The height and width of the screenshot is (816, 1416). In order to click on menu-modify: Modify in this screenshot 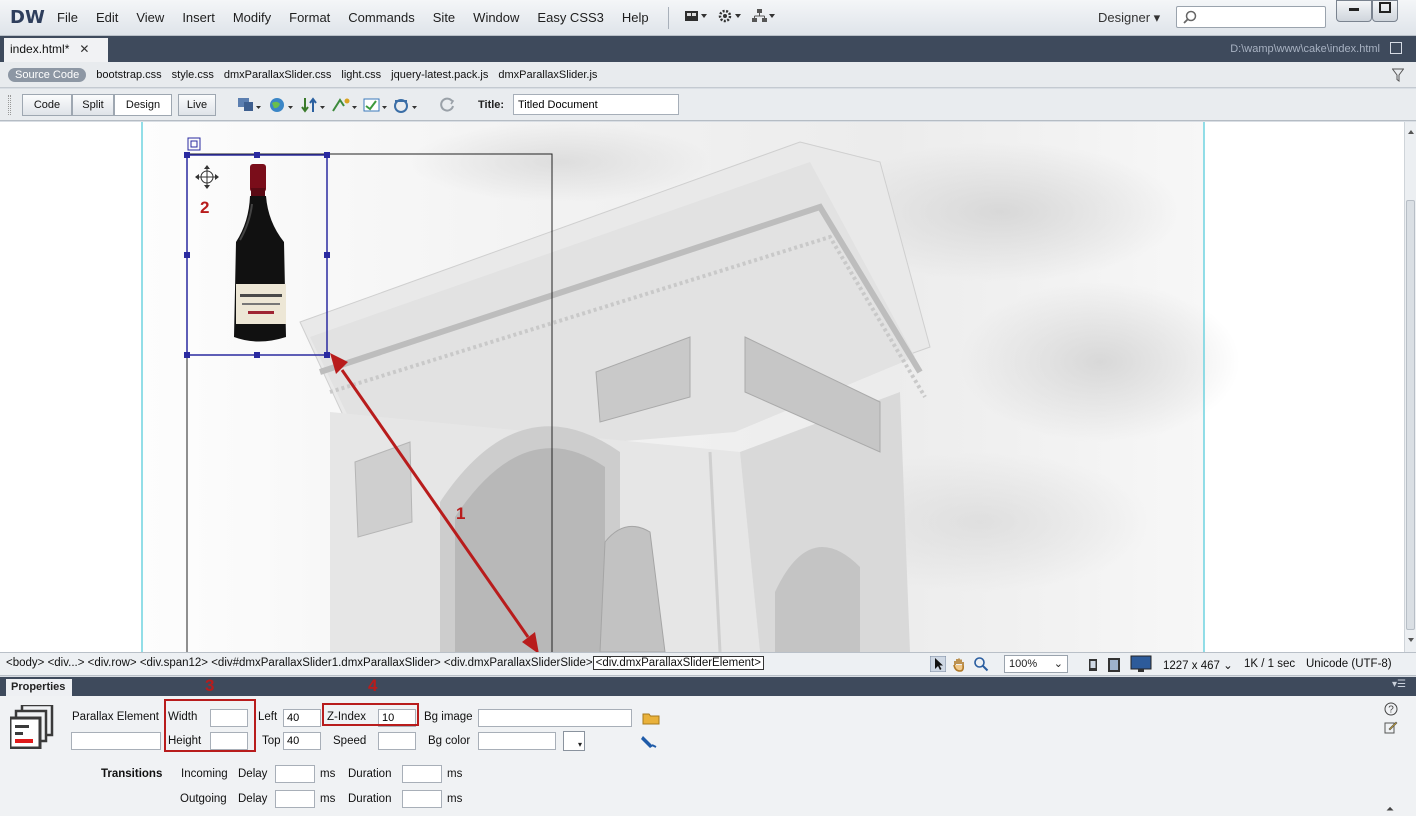, I will do `click(252, 17)`.